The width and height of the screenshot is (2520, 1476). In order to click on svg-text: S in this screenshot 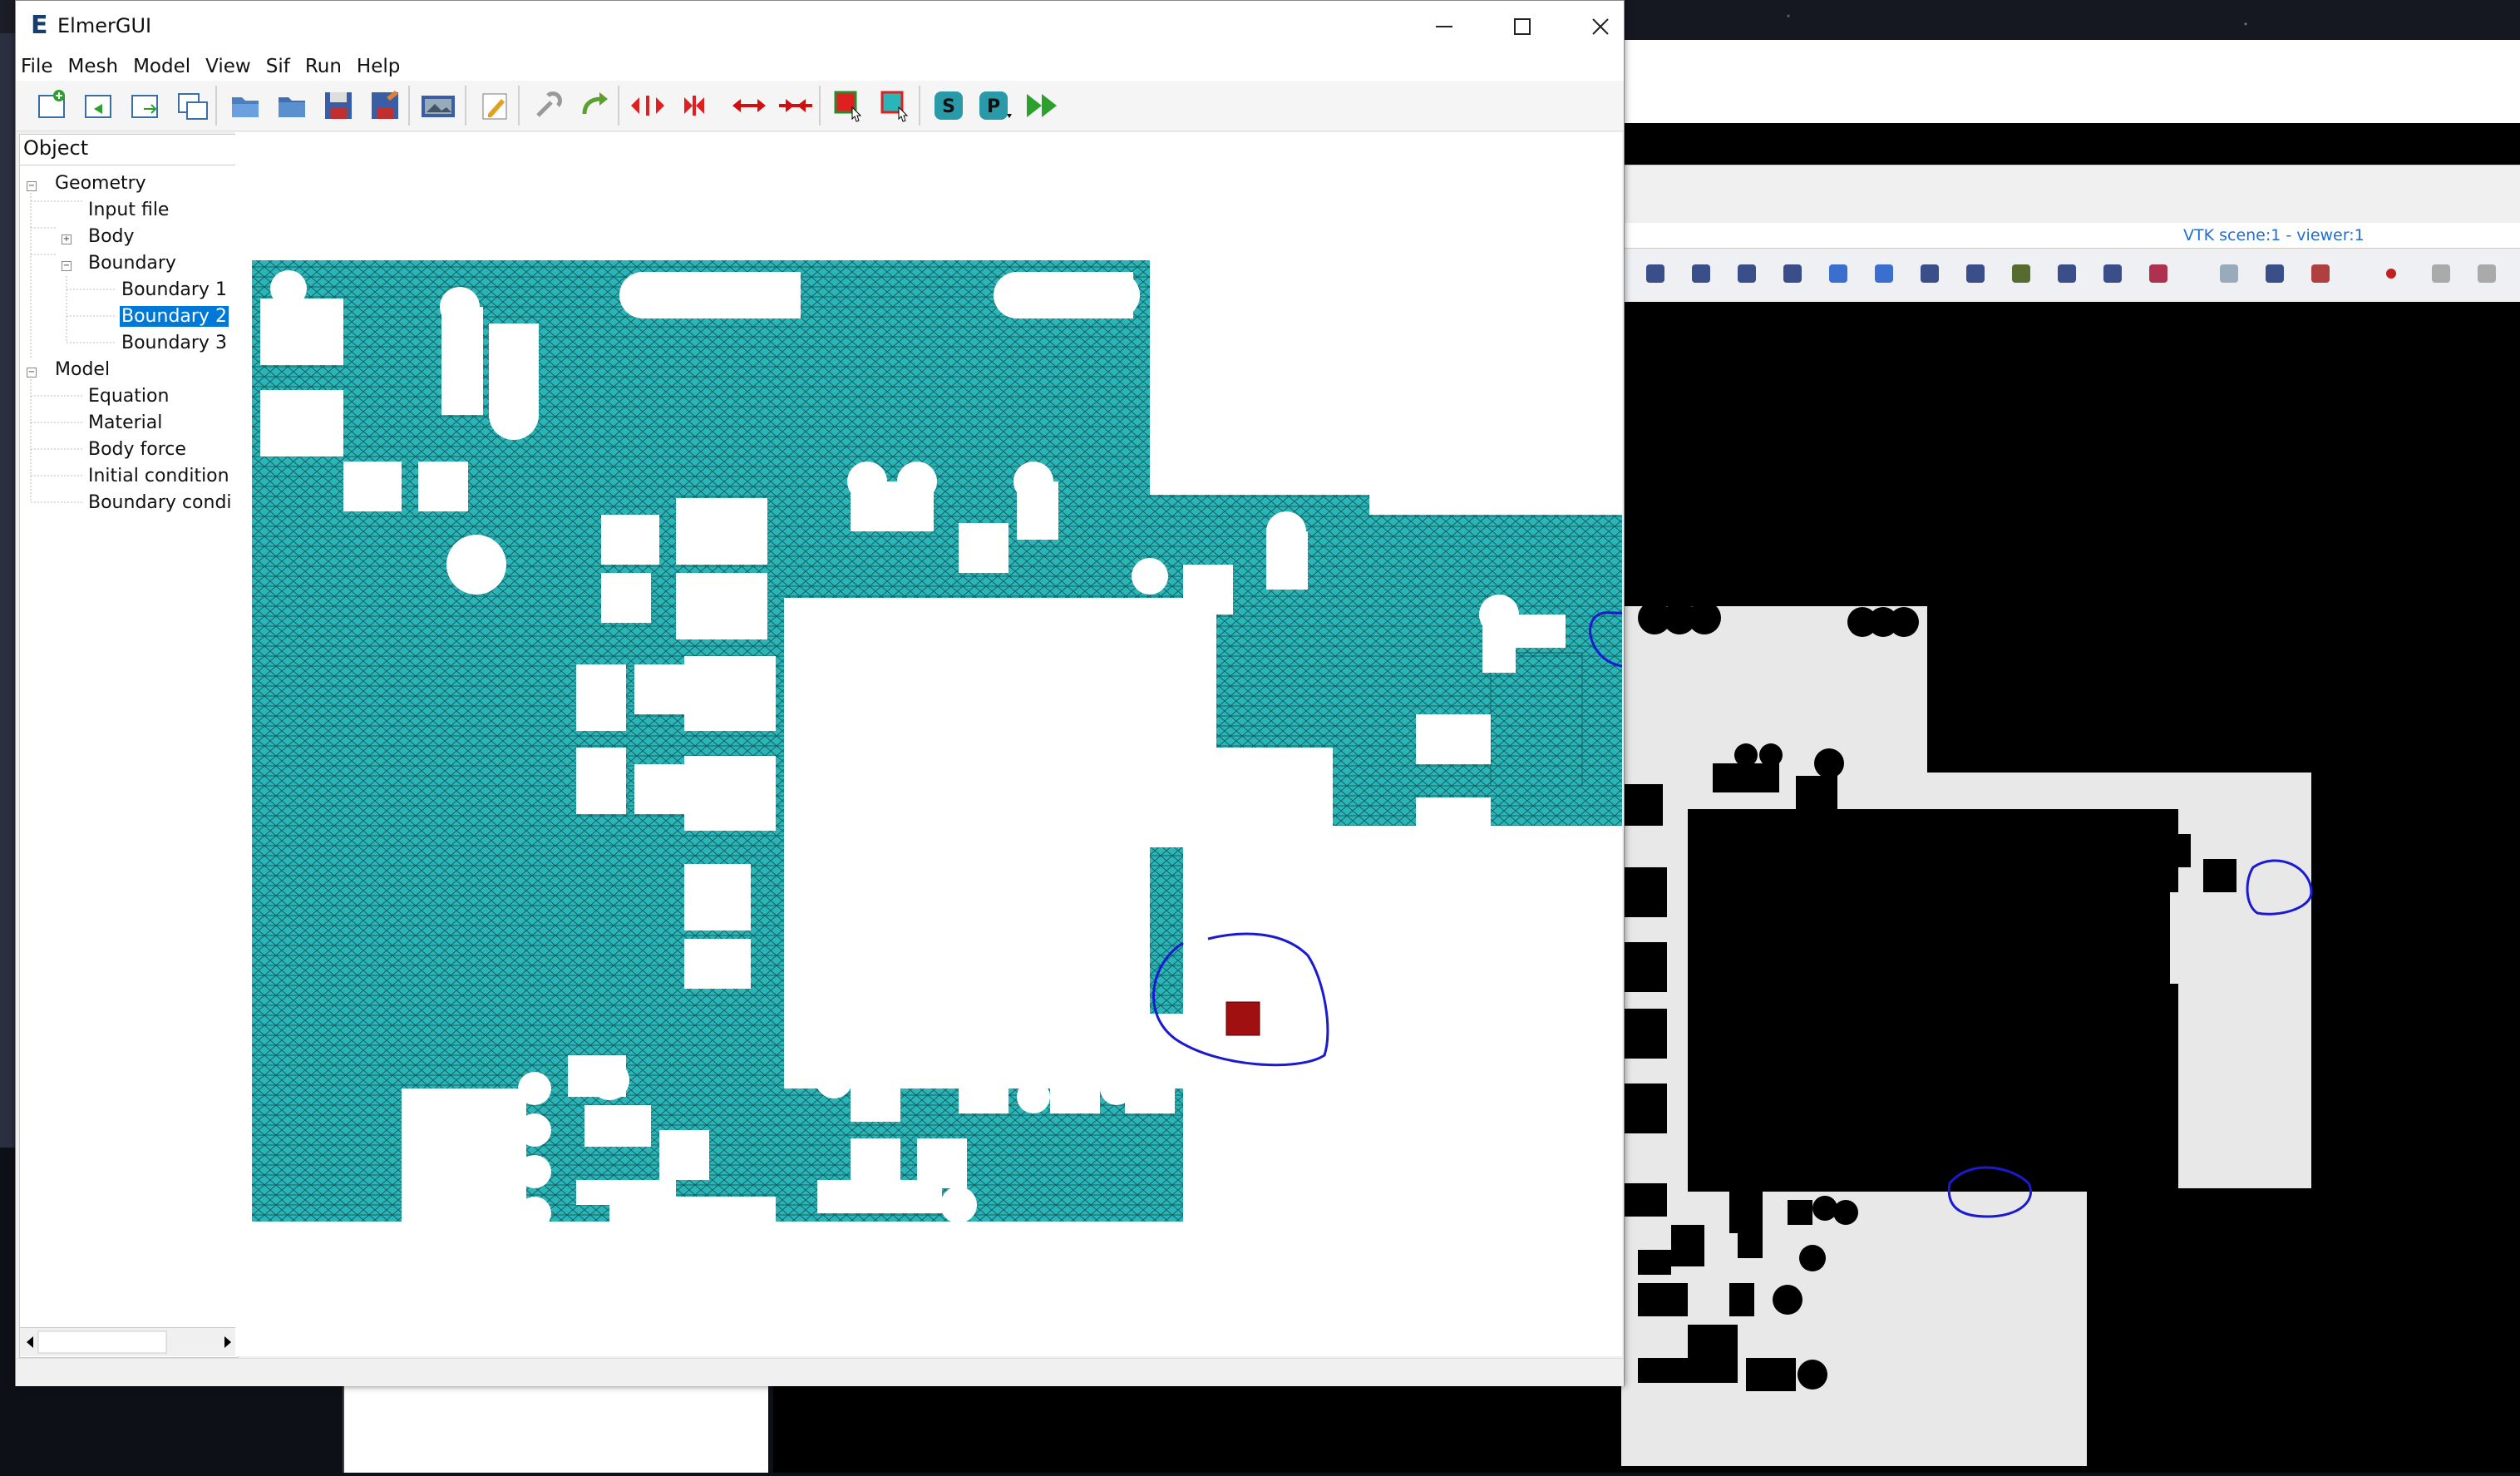, I will do `click(948, 106)`.